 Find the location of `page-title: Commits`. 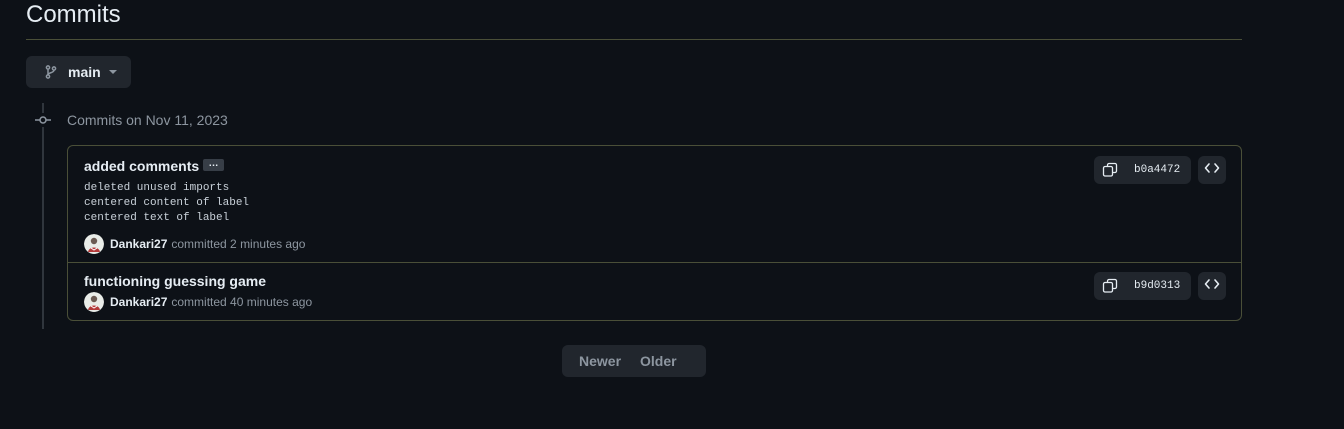

page-title: Commits is located at coordinates (73, 14).